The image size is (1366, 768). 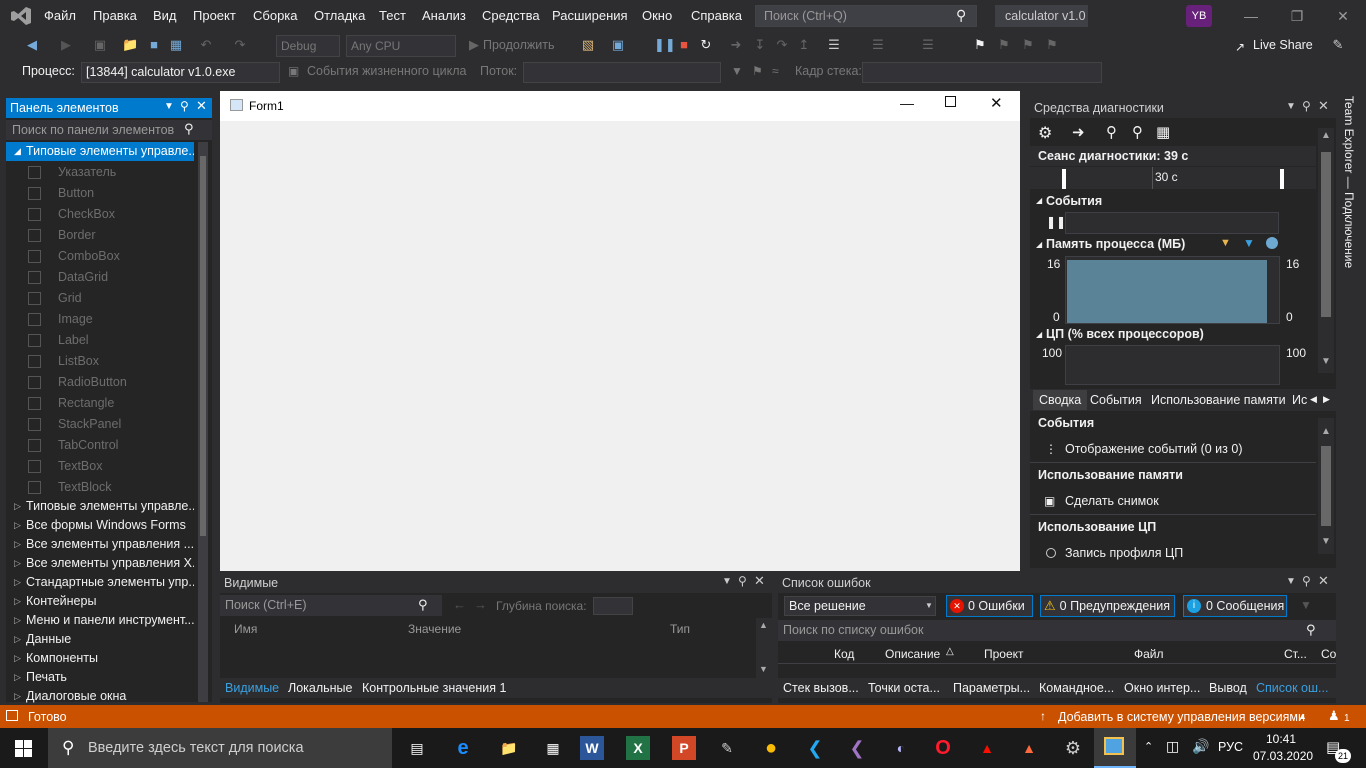 What do you see at coordinates (706, 45) in the screenshot?
I see `restart-icon: ↻` at bounding box center [706, 45].